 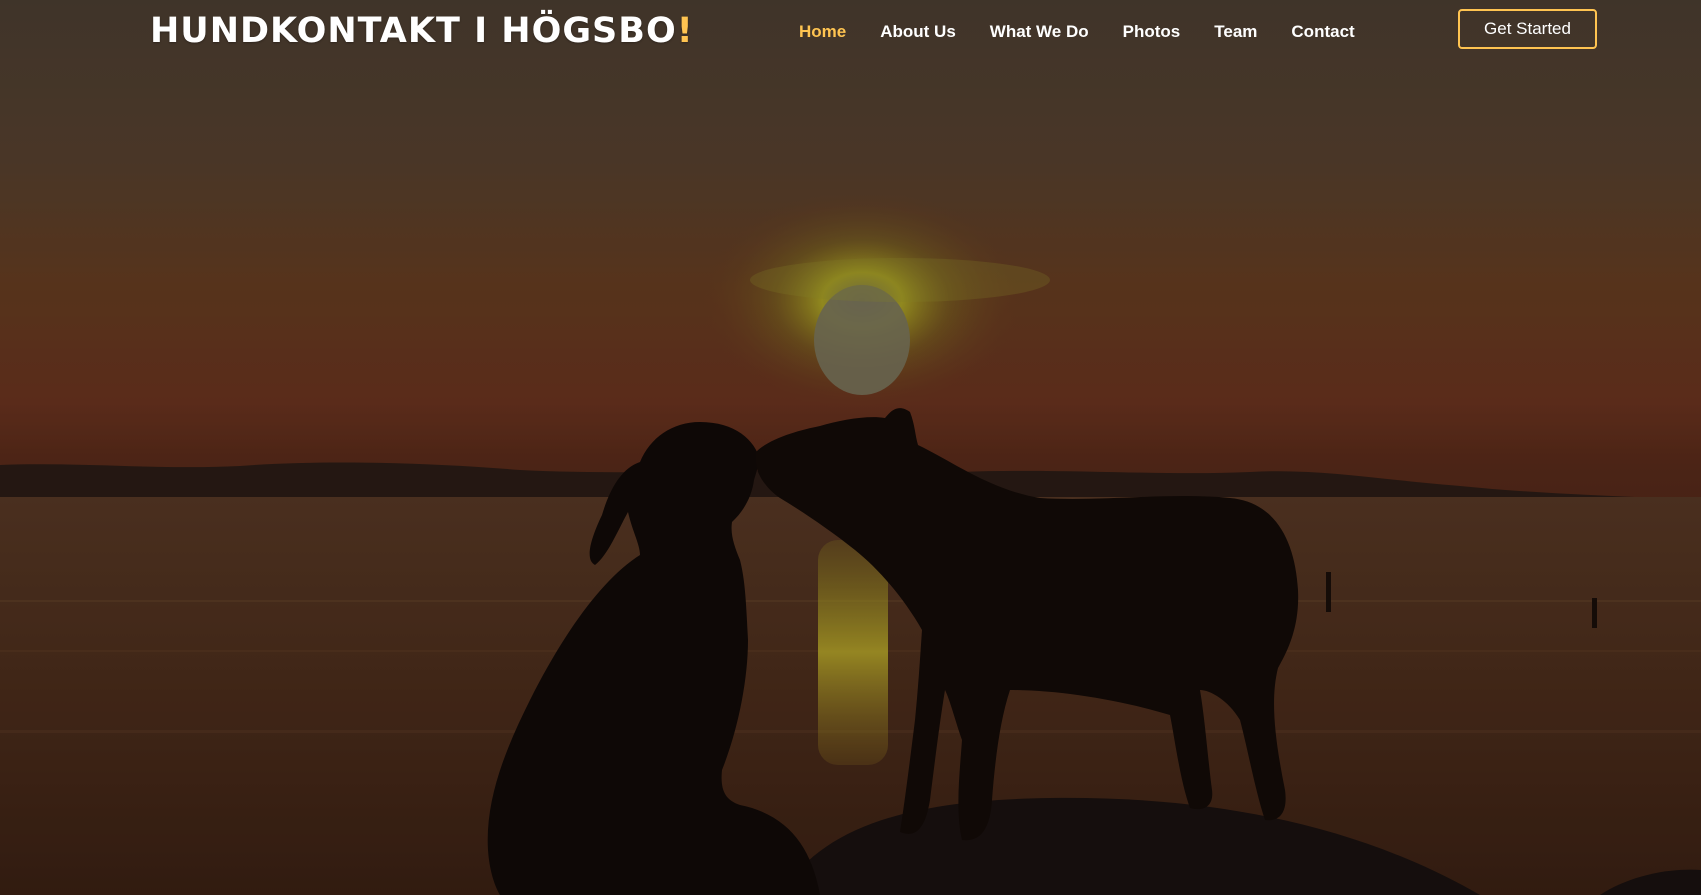 What do you see at coordinates (685, 31) in the screenshot?
I see `brand-accent-mark: !` at bounding box center [685, 31].